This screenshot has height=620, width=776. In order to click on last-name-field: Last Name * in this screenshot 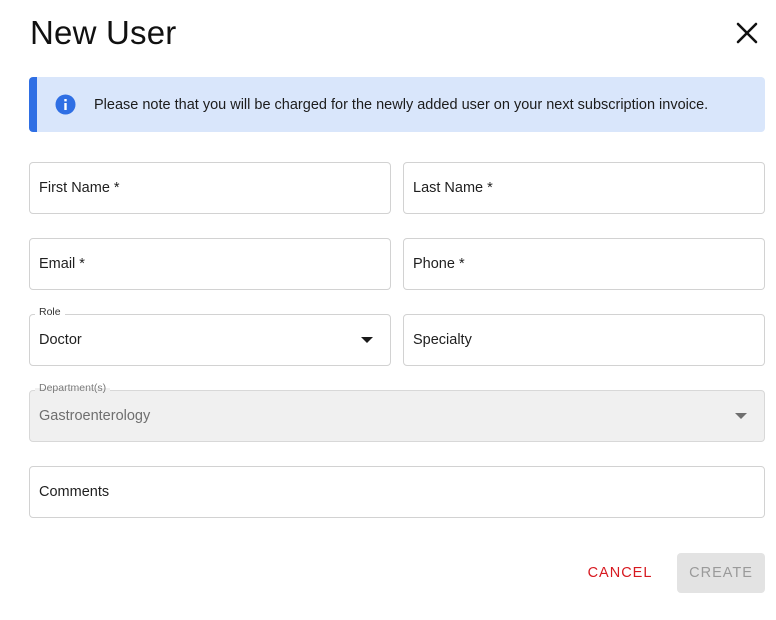, I will do `click(584, 188)`.